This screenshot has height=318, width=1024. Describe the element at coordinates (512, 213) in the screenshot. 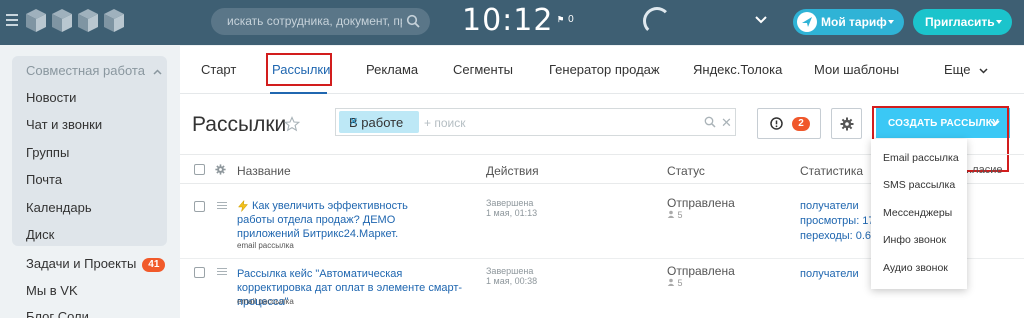

I see `action-date: 1 мая, 01:13` at that location.